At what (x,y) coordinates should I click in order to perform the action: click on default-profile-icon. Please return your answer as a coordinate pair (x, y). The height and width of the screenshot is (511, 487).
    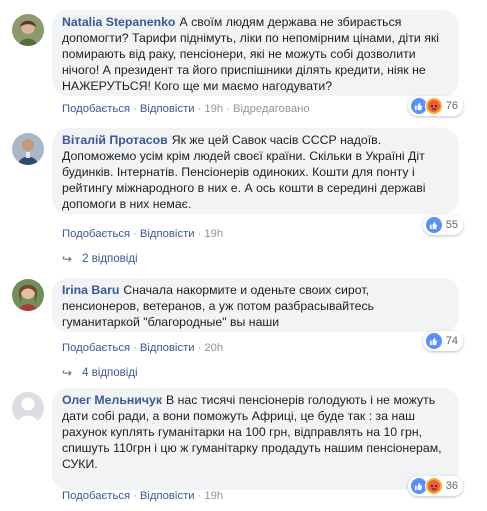
    Looking at the image, I should click on (28, 408).